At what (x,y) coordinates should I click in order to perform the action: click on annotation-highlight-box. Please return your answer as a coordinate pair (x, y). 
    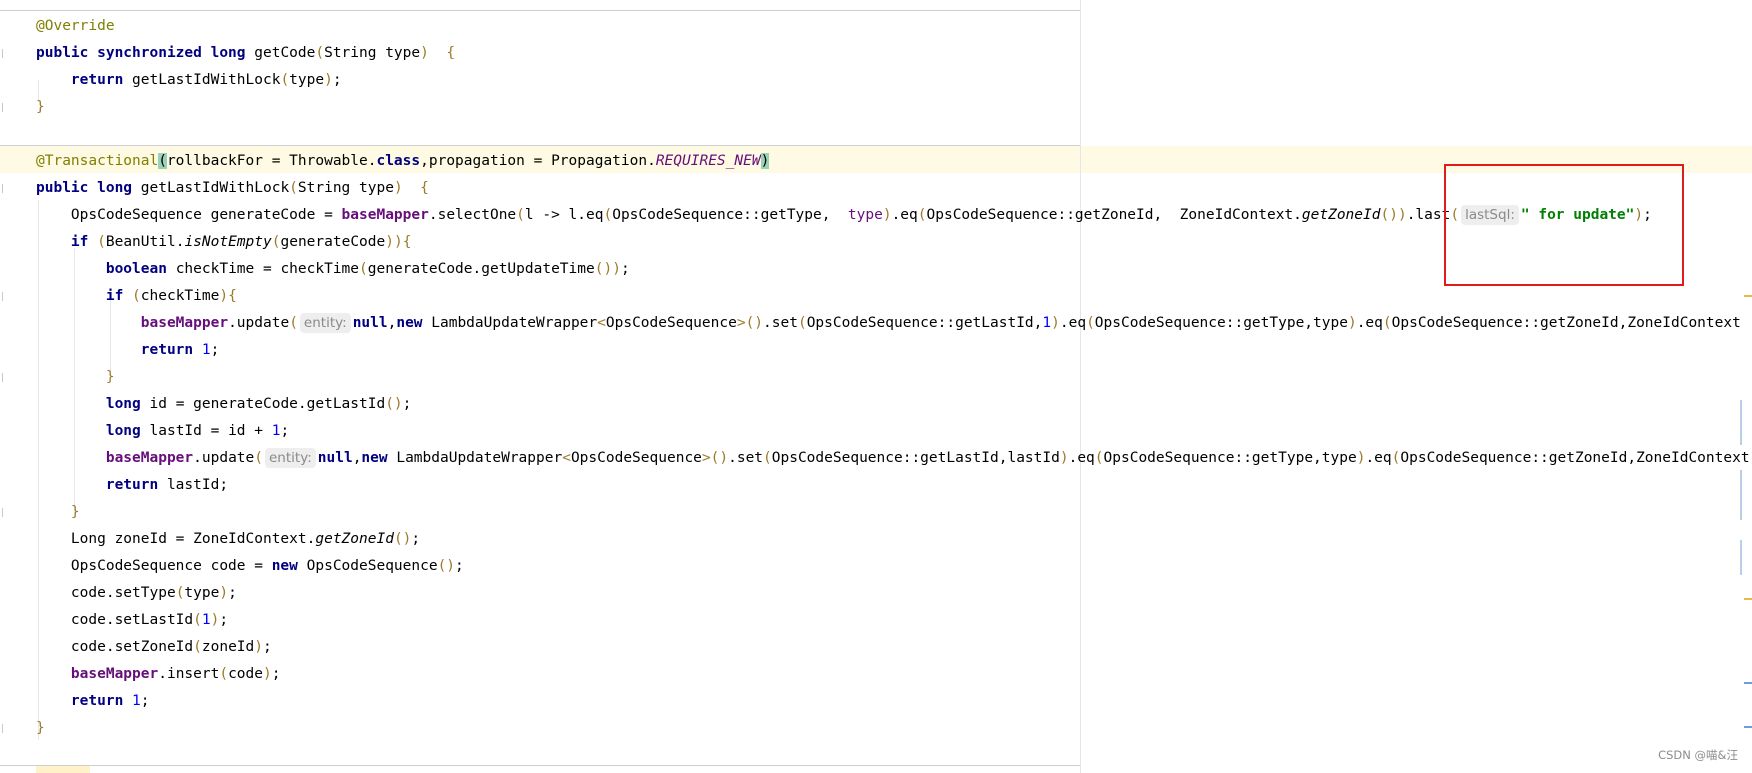
    Looking at the image, I should click on (1564, 225).